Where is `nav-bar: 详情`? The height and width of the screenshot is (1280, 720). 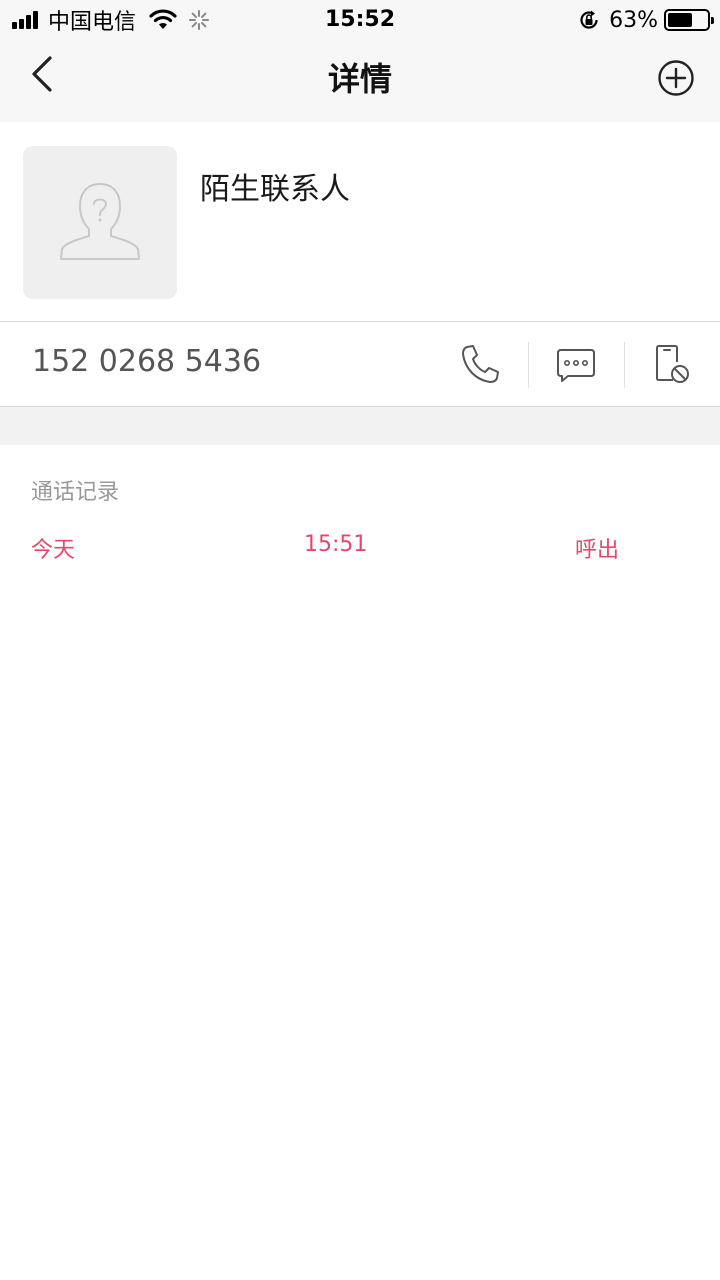
nav-bar: 详情 is located at coordinates (360, 81).